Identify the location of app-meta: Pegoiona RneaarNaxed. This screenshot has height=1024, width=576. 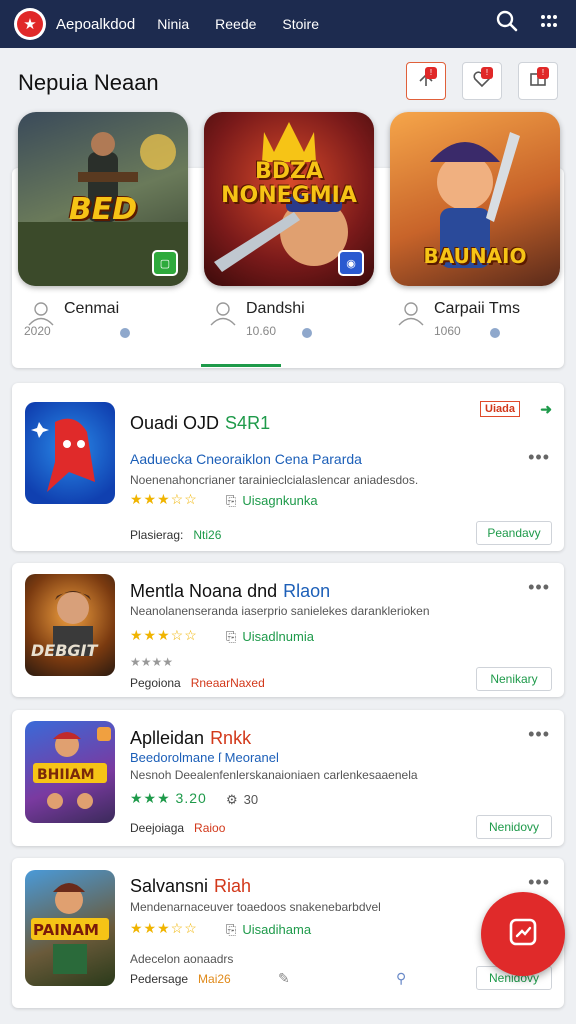
(197, 683).